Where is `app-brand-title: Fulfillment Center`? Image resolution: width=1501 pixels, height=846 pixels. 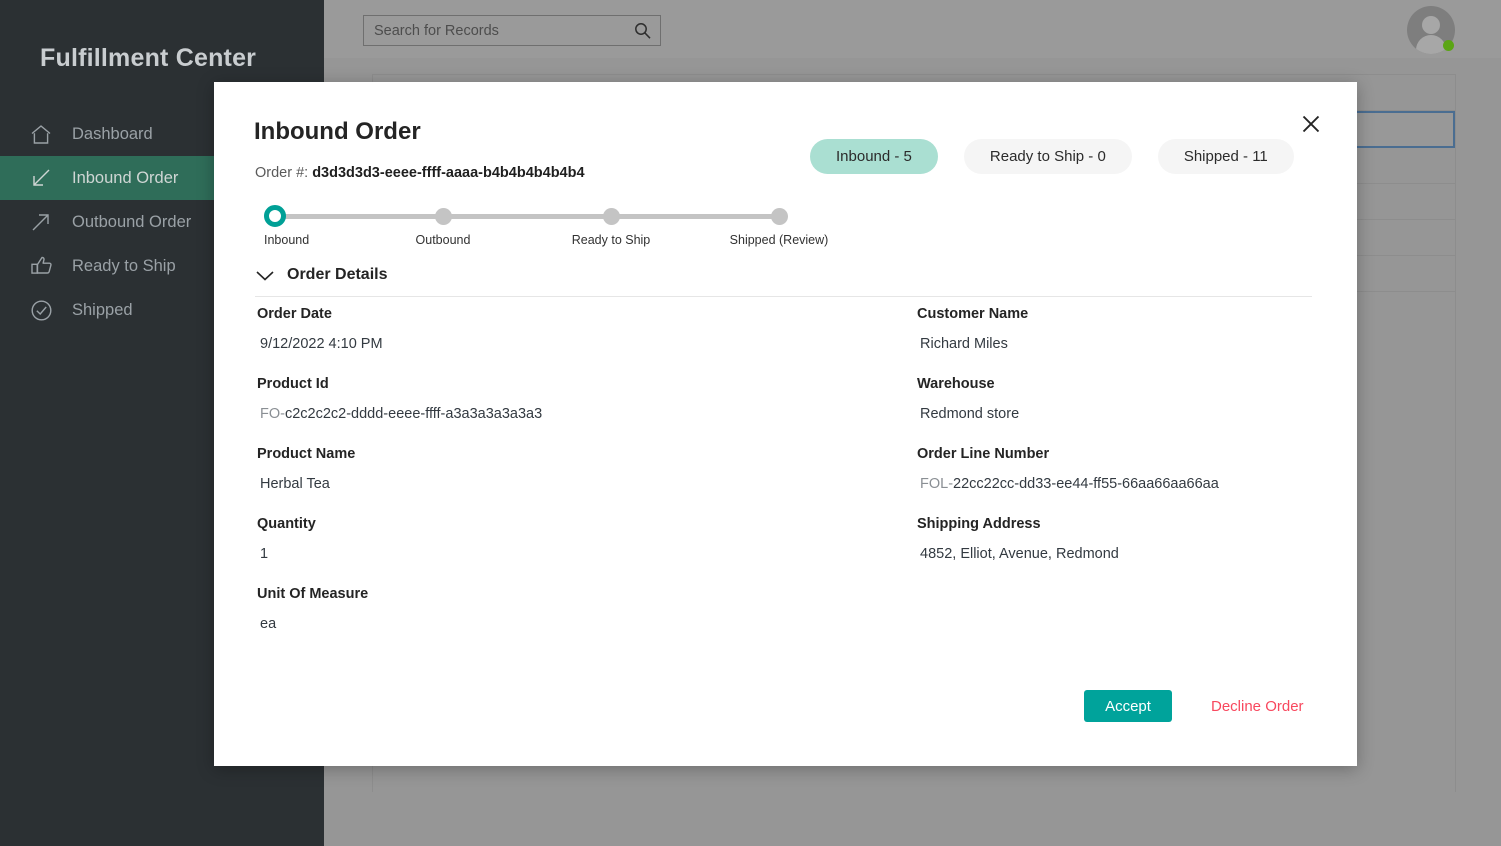 app-brand-title: Fulfillment Center is located at coordinates (148, 58).